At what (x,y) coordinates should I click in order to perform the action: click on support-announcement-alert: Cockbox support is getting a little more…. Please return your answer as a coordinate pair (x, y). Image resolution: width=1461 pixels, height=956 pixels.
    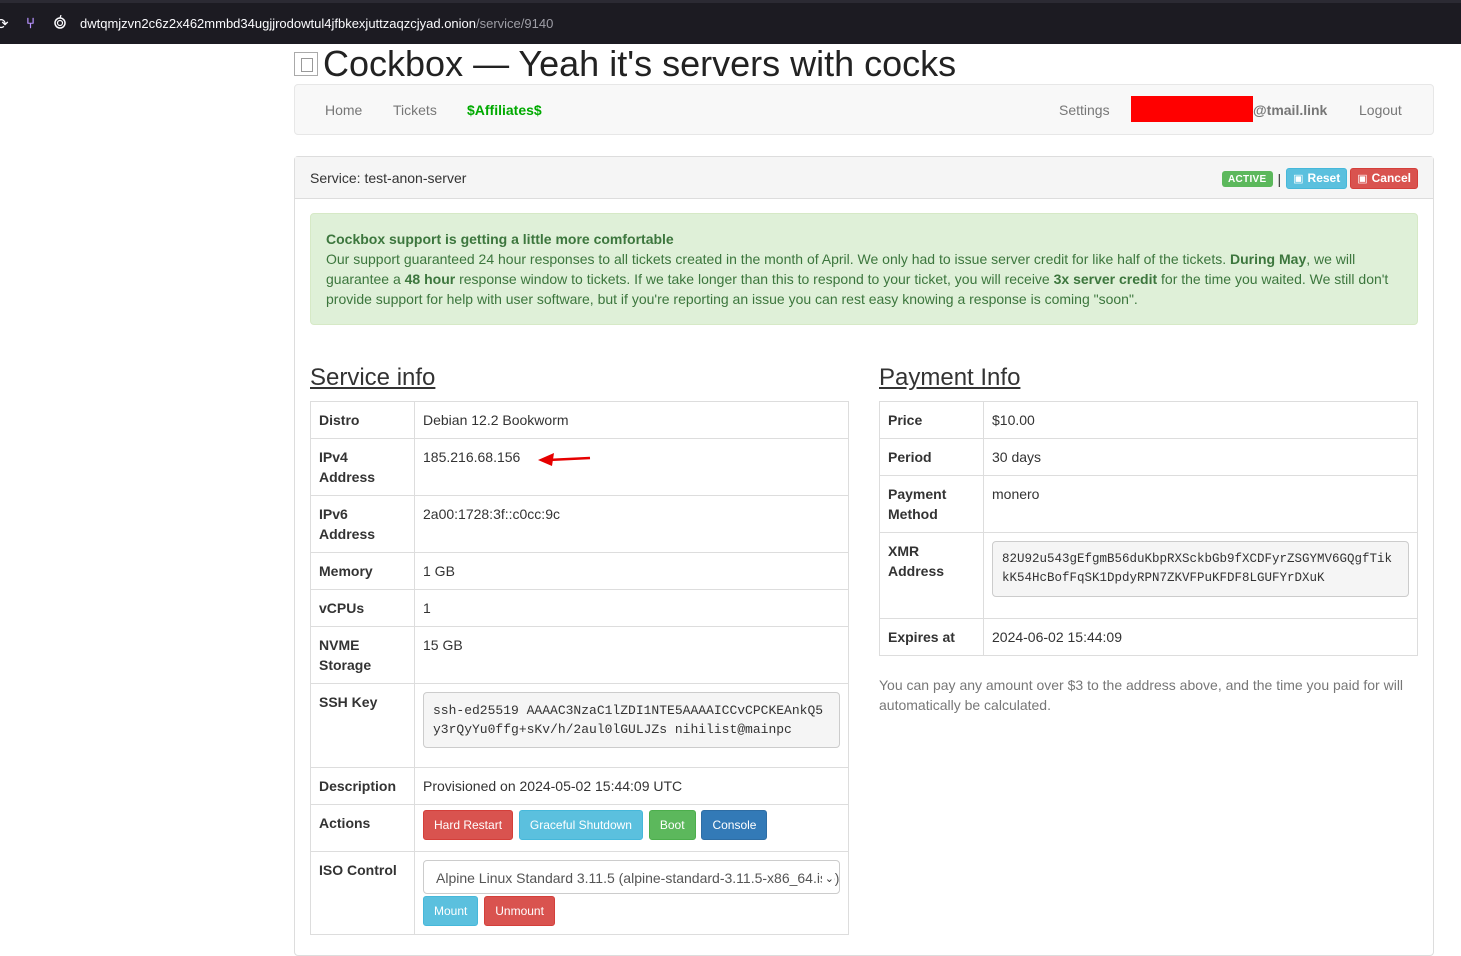
    Looking at the image, I should click on (864, 269).